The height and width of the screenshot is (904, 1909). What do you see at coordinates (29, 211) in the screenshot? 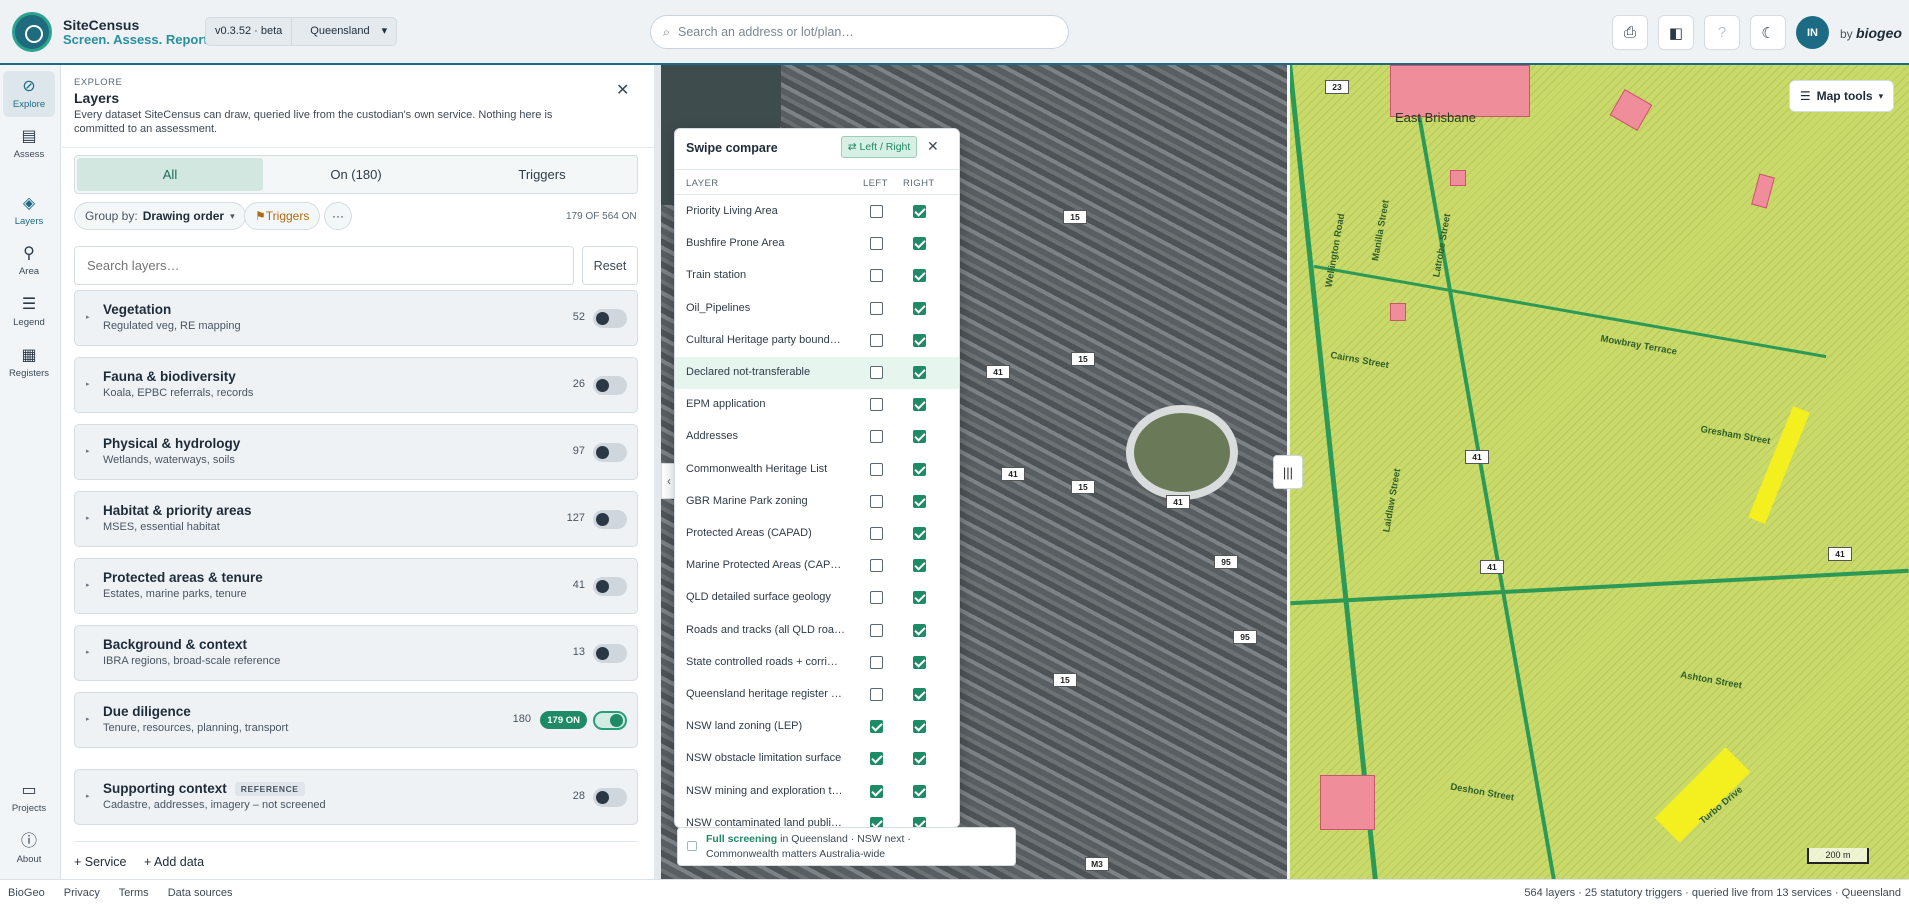
I see `rail-layers: ◈ Layers` at bounding box center [29, 211].